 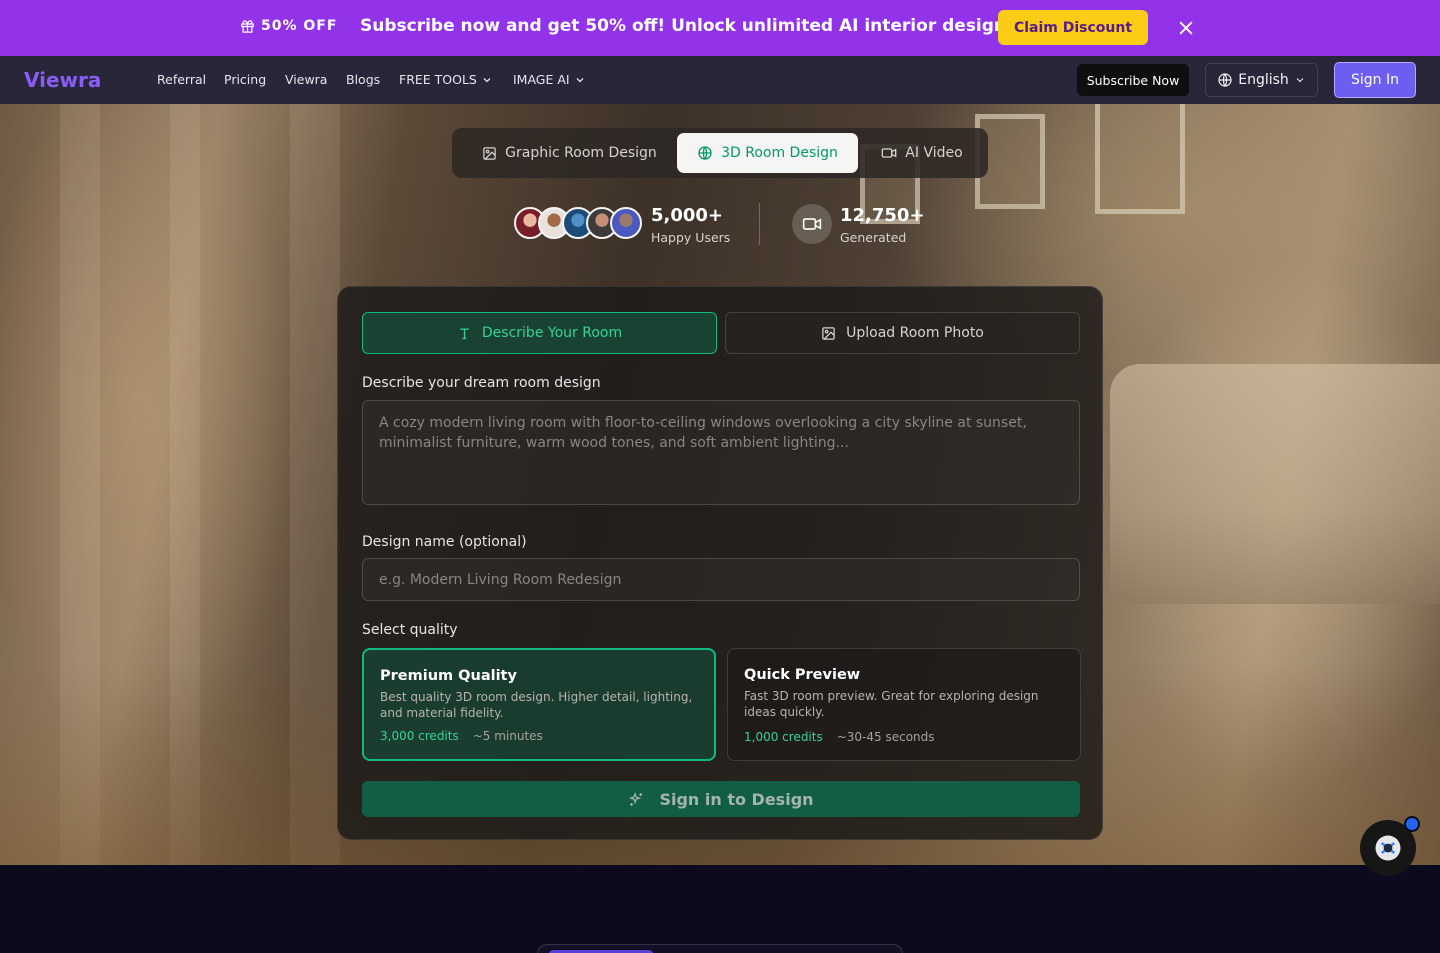 What do you see at coordinates (579, 223) in the screenshot?
I see `user-avatars` at bounding box center [579, 223].